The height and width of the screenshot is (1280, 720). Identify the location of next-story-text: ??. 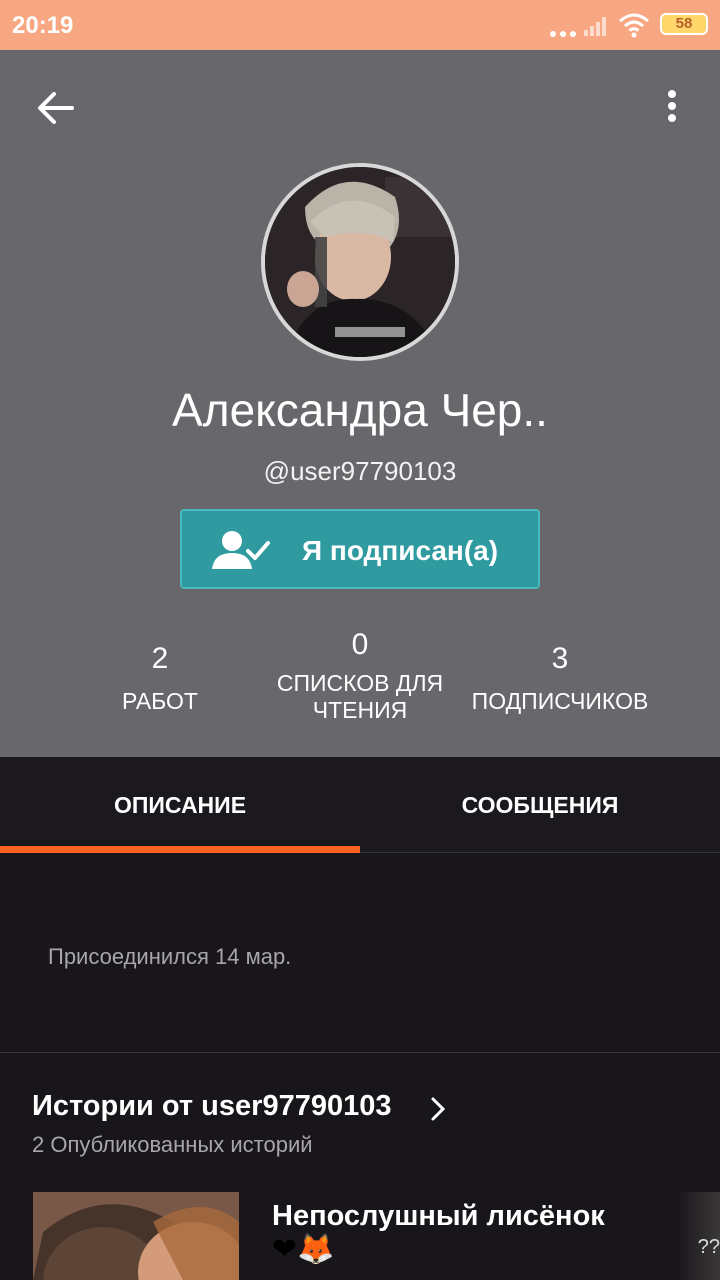
(708, 1247).